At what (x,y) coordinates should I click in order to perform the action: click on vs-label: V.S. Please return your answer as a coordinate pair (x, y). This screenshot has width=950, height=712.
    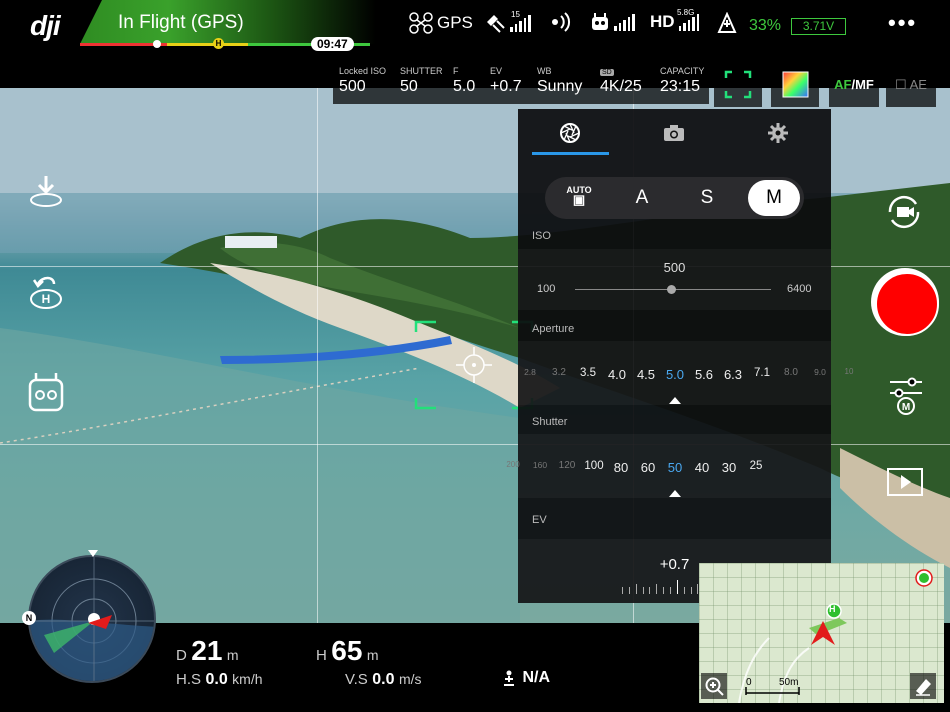
    Looking at the image, I should click on (356, 679).